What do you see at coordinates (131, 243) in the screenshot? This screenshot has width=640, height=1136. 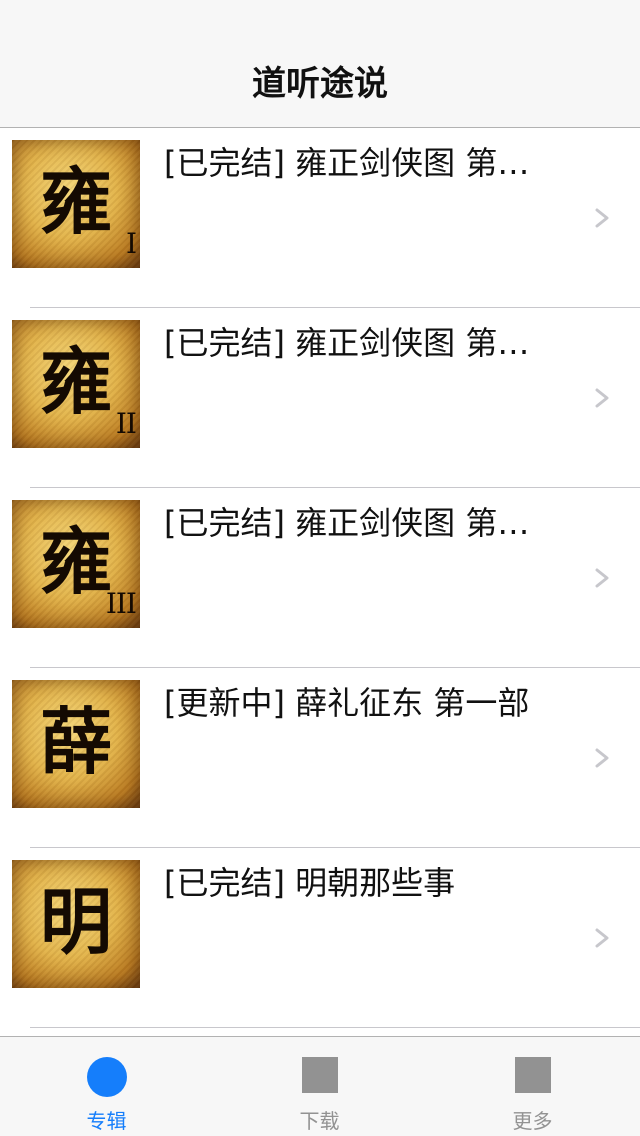 I see `cover-volume-numeral: I` at bounding box center [131, 243].